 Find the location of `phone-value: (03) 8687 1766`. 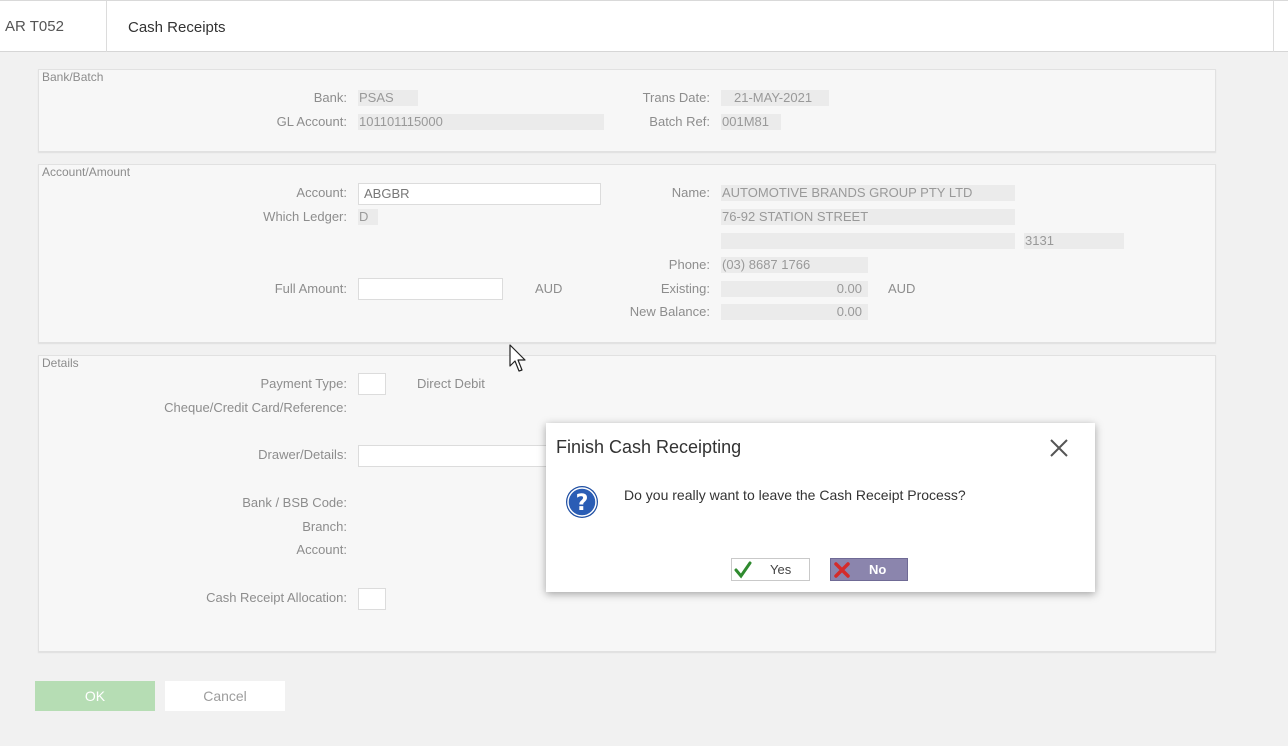

phone-value: (03) 8687 1766 is located at coordinates (794, 265).